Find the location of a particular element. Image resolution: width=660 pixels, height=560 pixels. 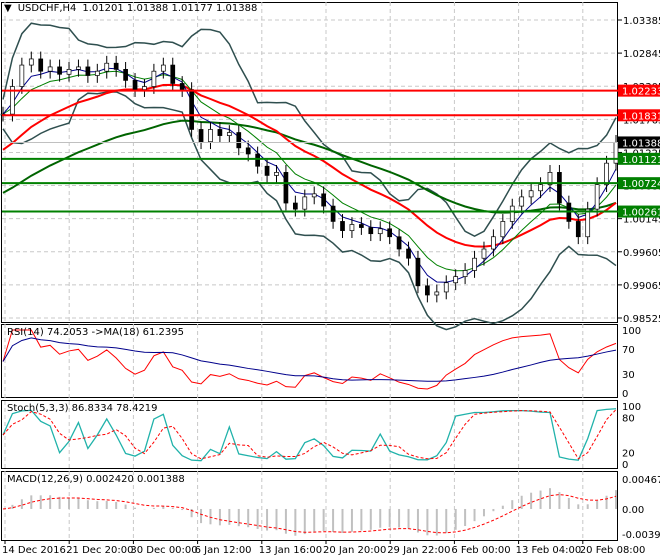

stoch-axis-label: 80 is located at coordinates (628, 419).